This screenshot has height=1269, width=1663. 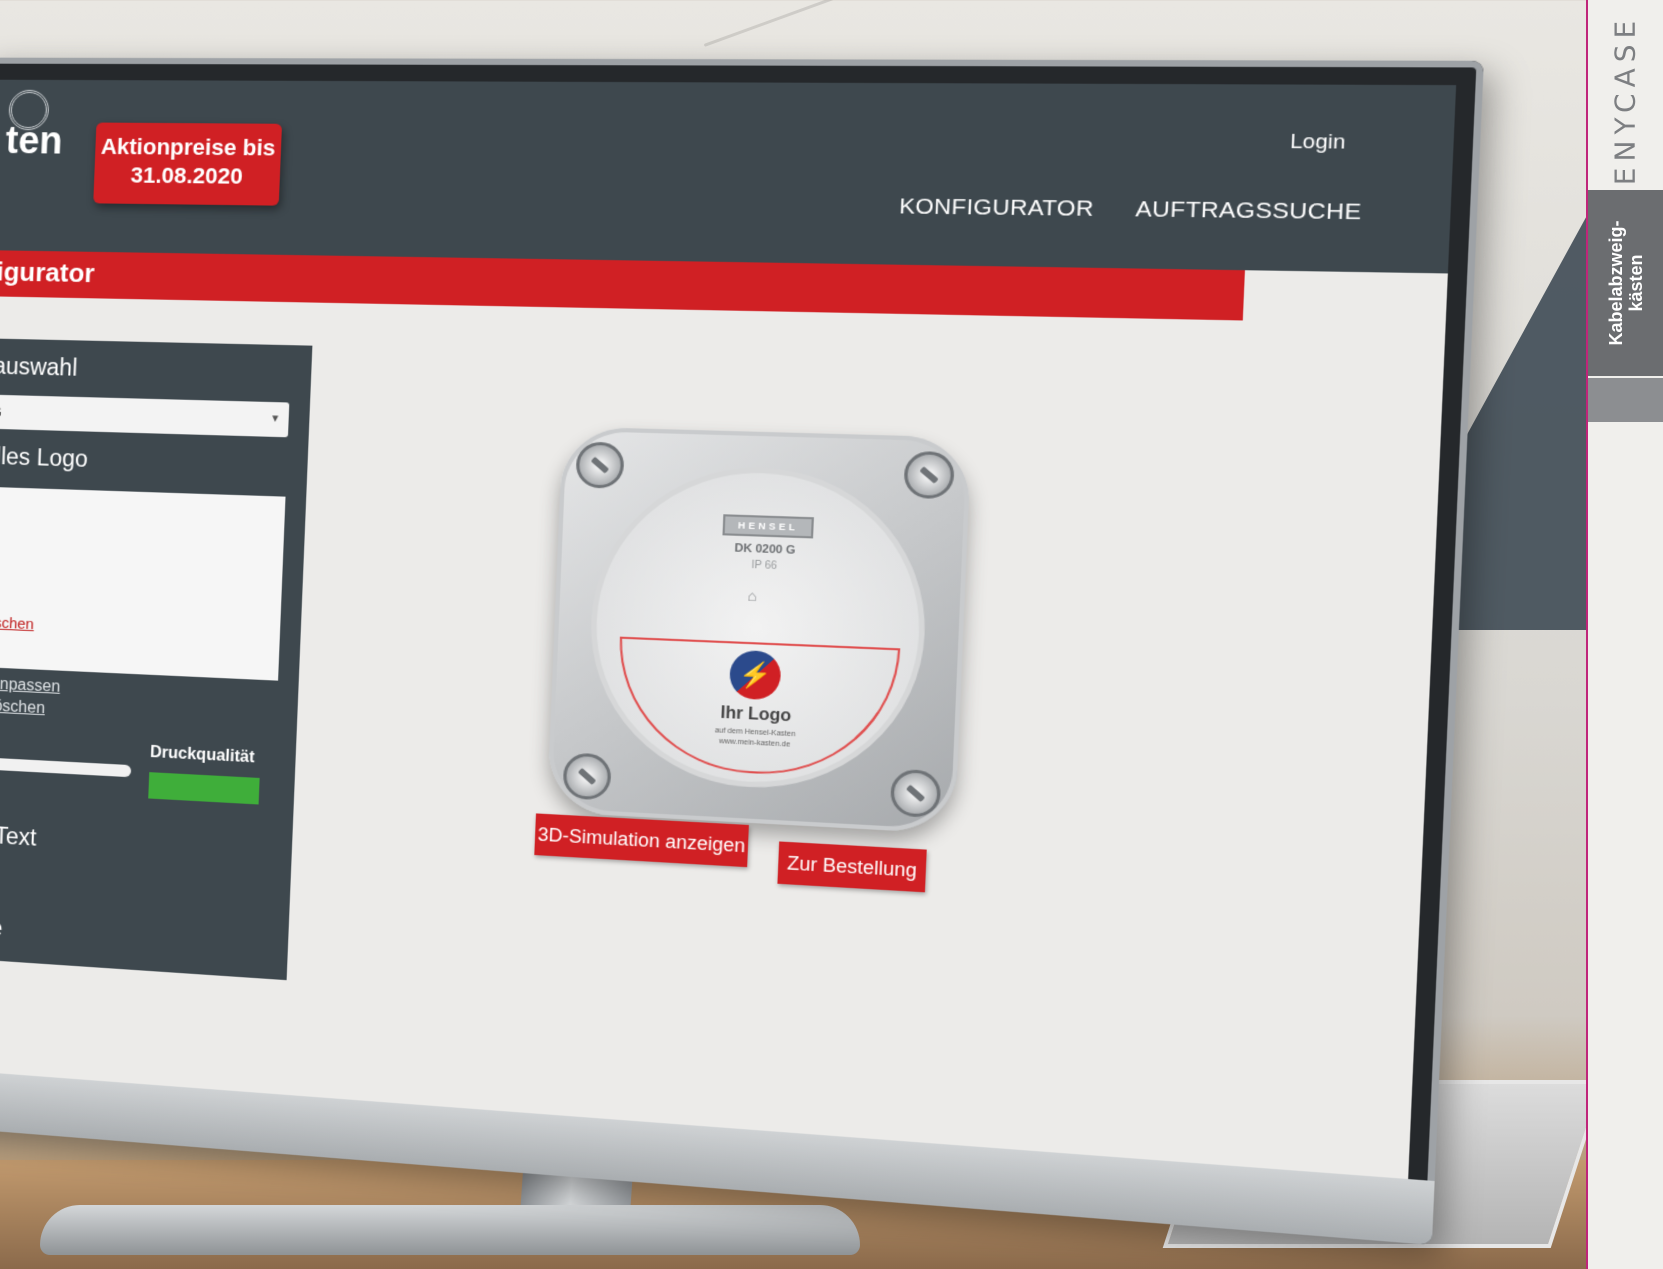 I want to click on order-button: Zur Bestellung, so click(x=851, y=866).